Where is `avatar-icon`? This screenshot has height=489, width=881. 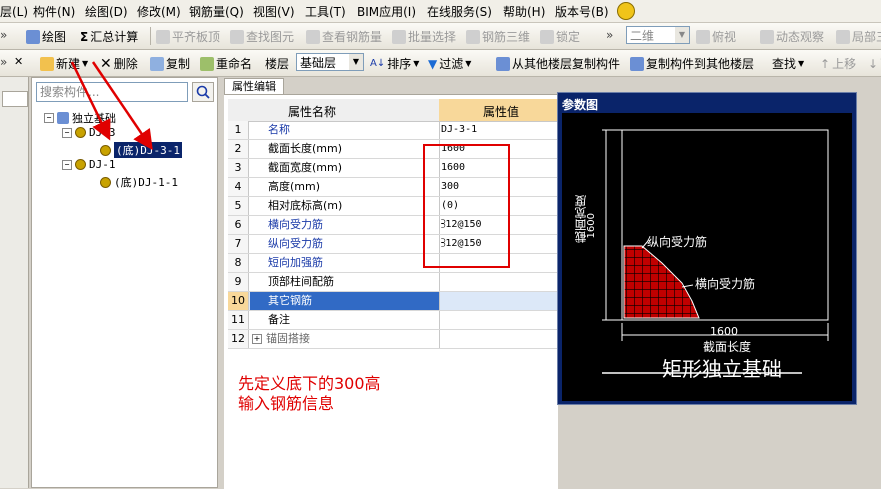 avatar-icon is located at coordinates (626, 11).